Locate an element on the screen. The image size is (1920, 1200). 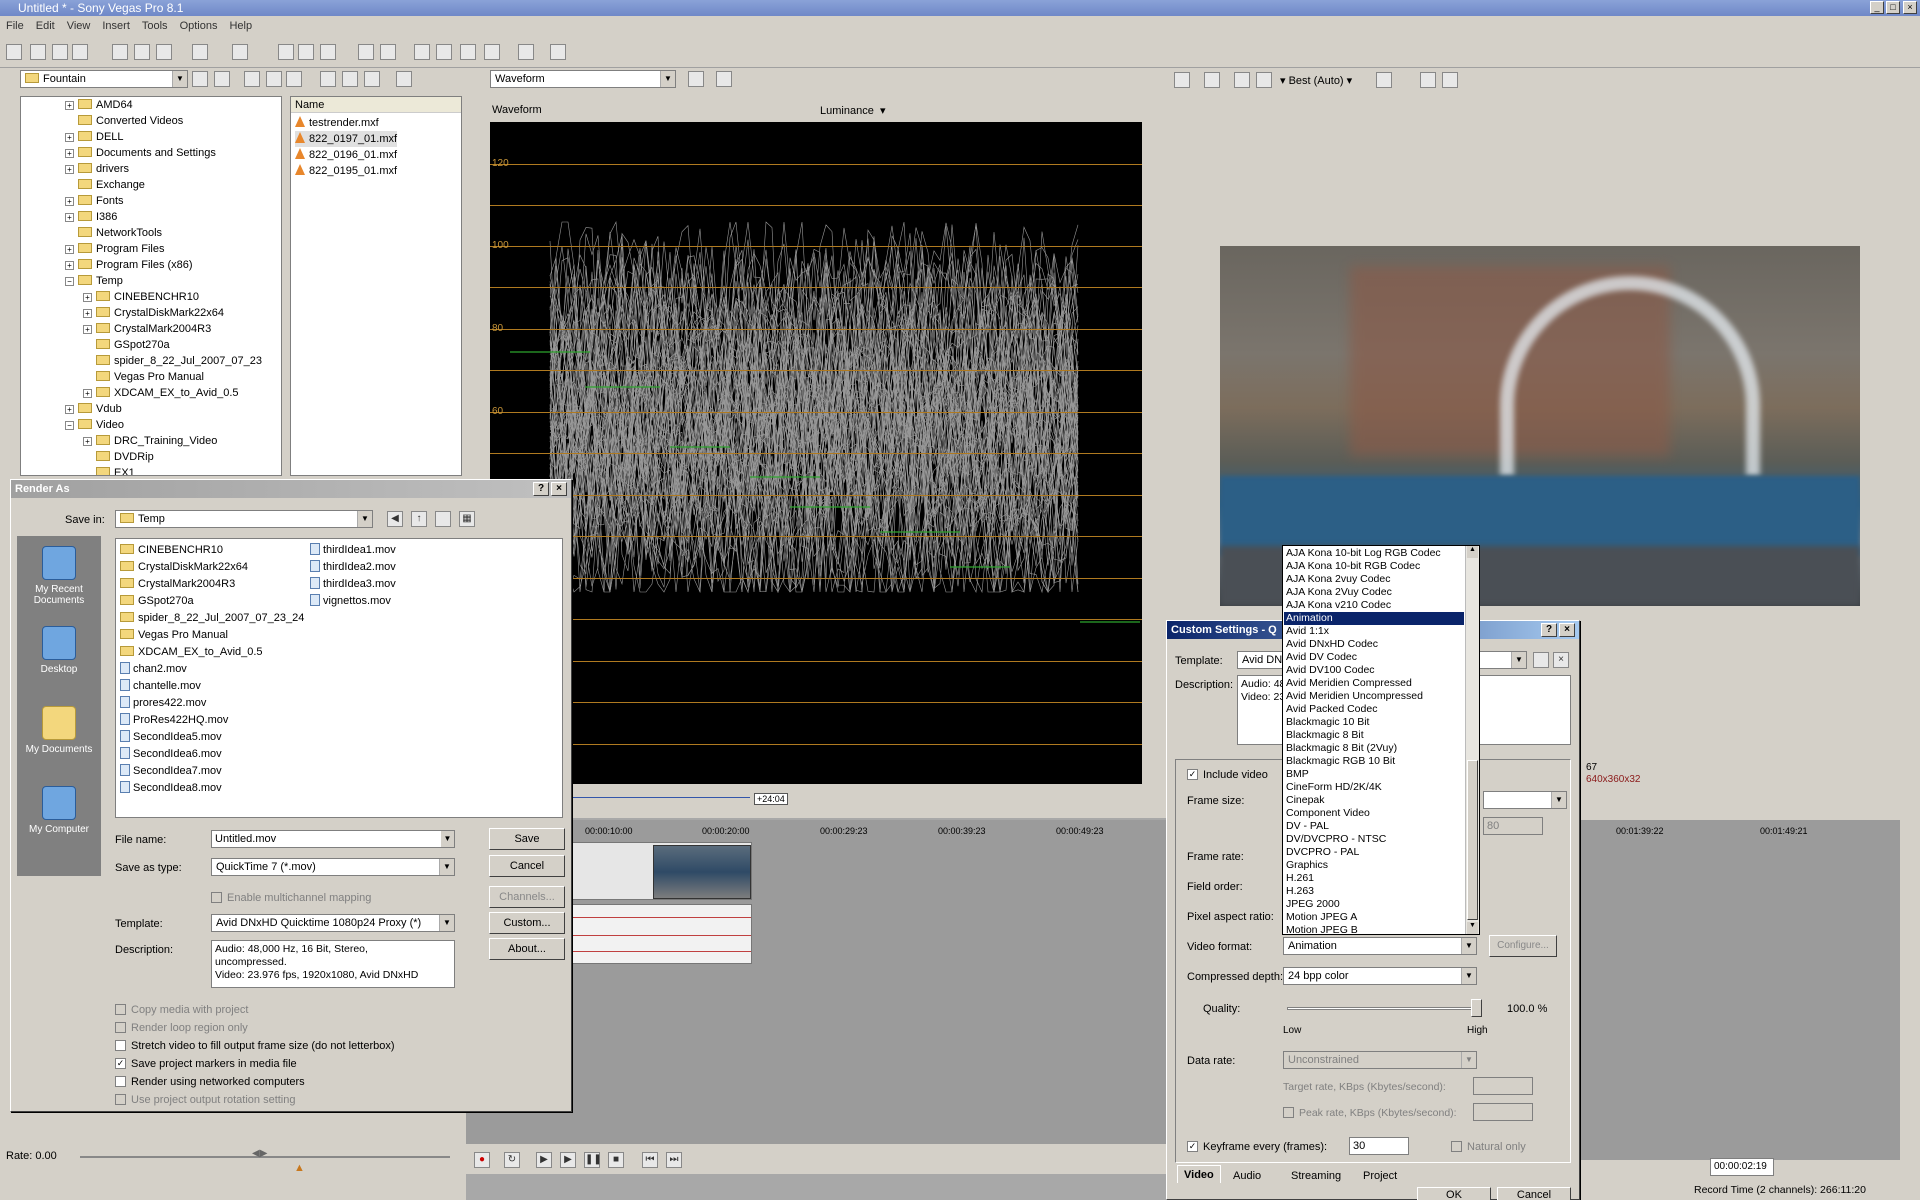
rate-marker: ▲ is located at coordinates (299, 1168).